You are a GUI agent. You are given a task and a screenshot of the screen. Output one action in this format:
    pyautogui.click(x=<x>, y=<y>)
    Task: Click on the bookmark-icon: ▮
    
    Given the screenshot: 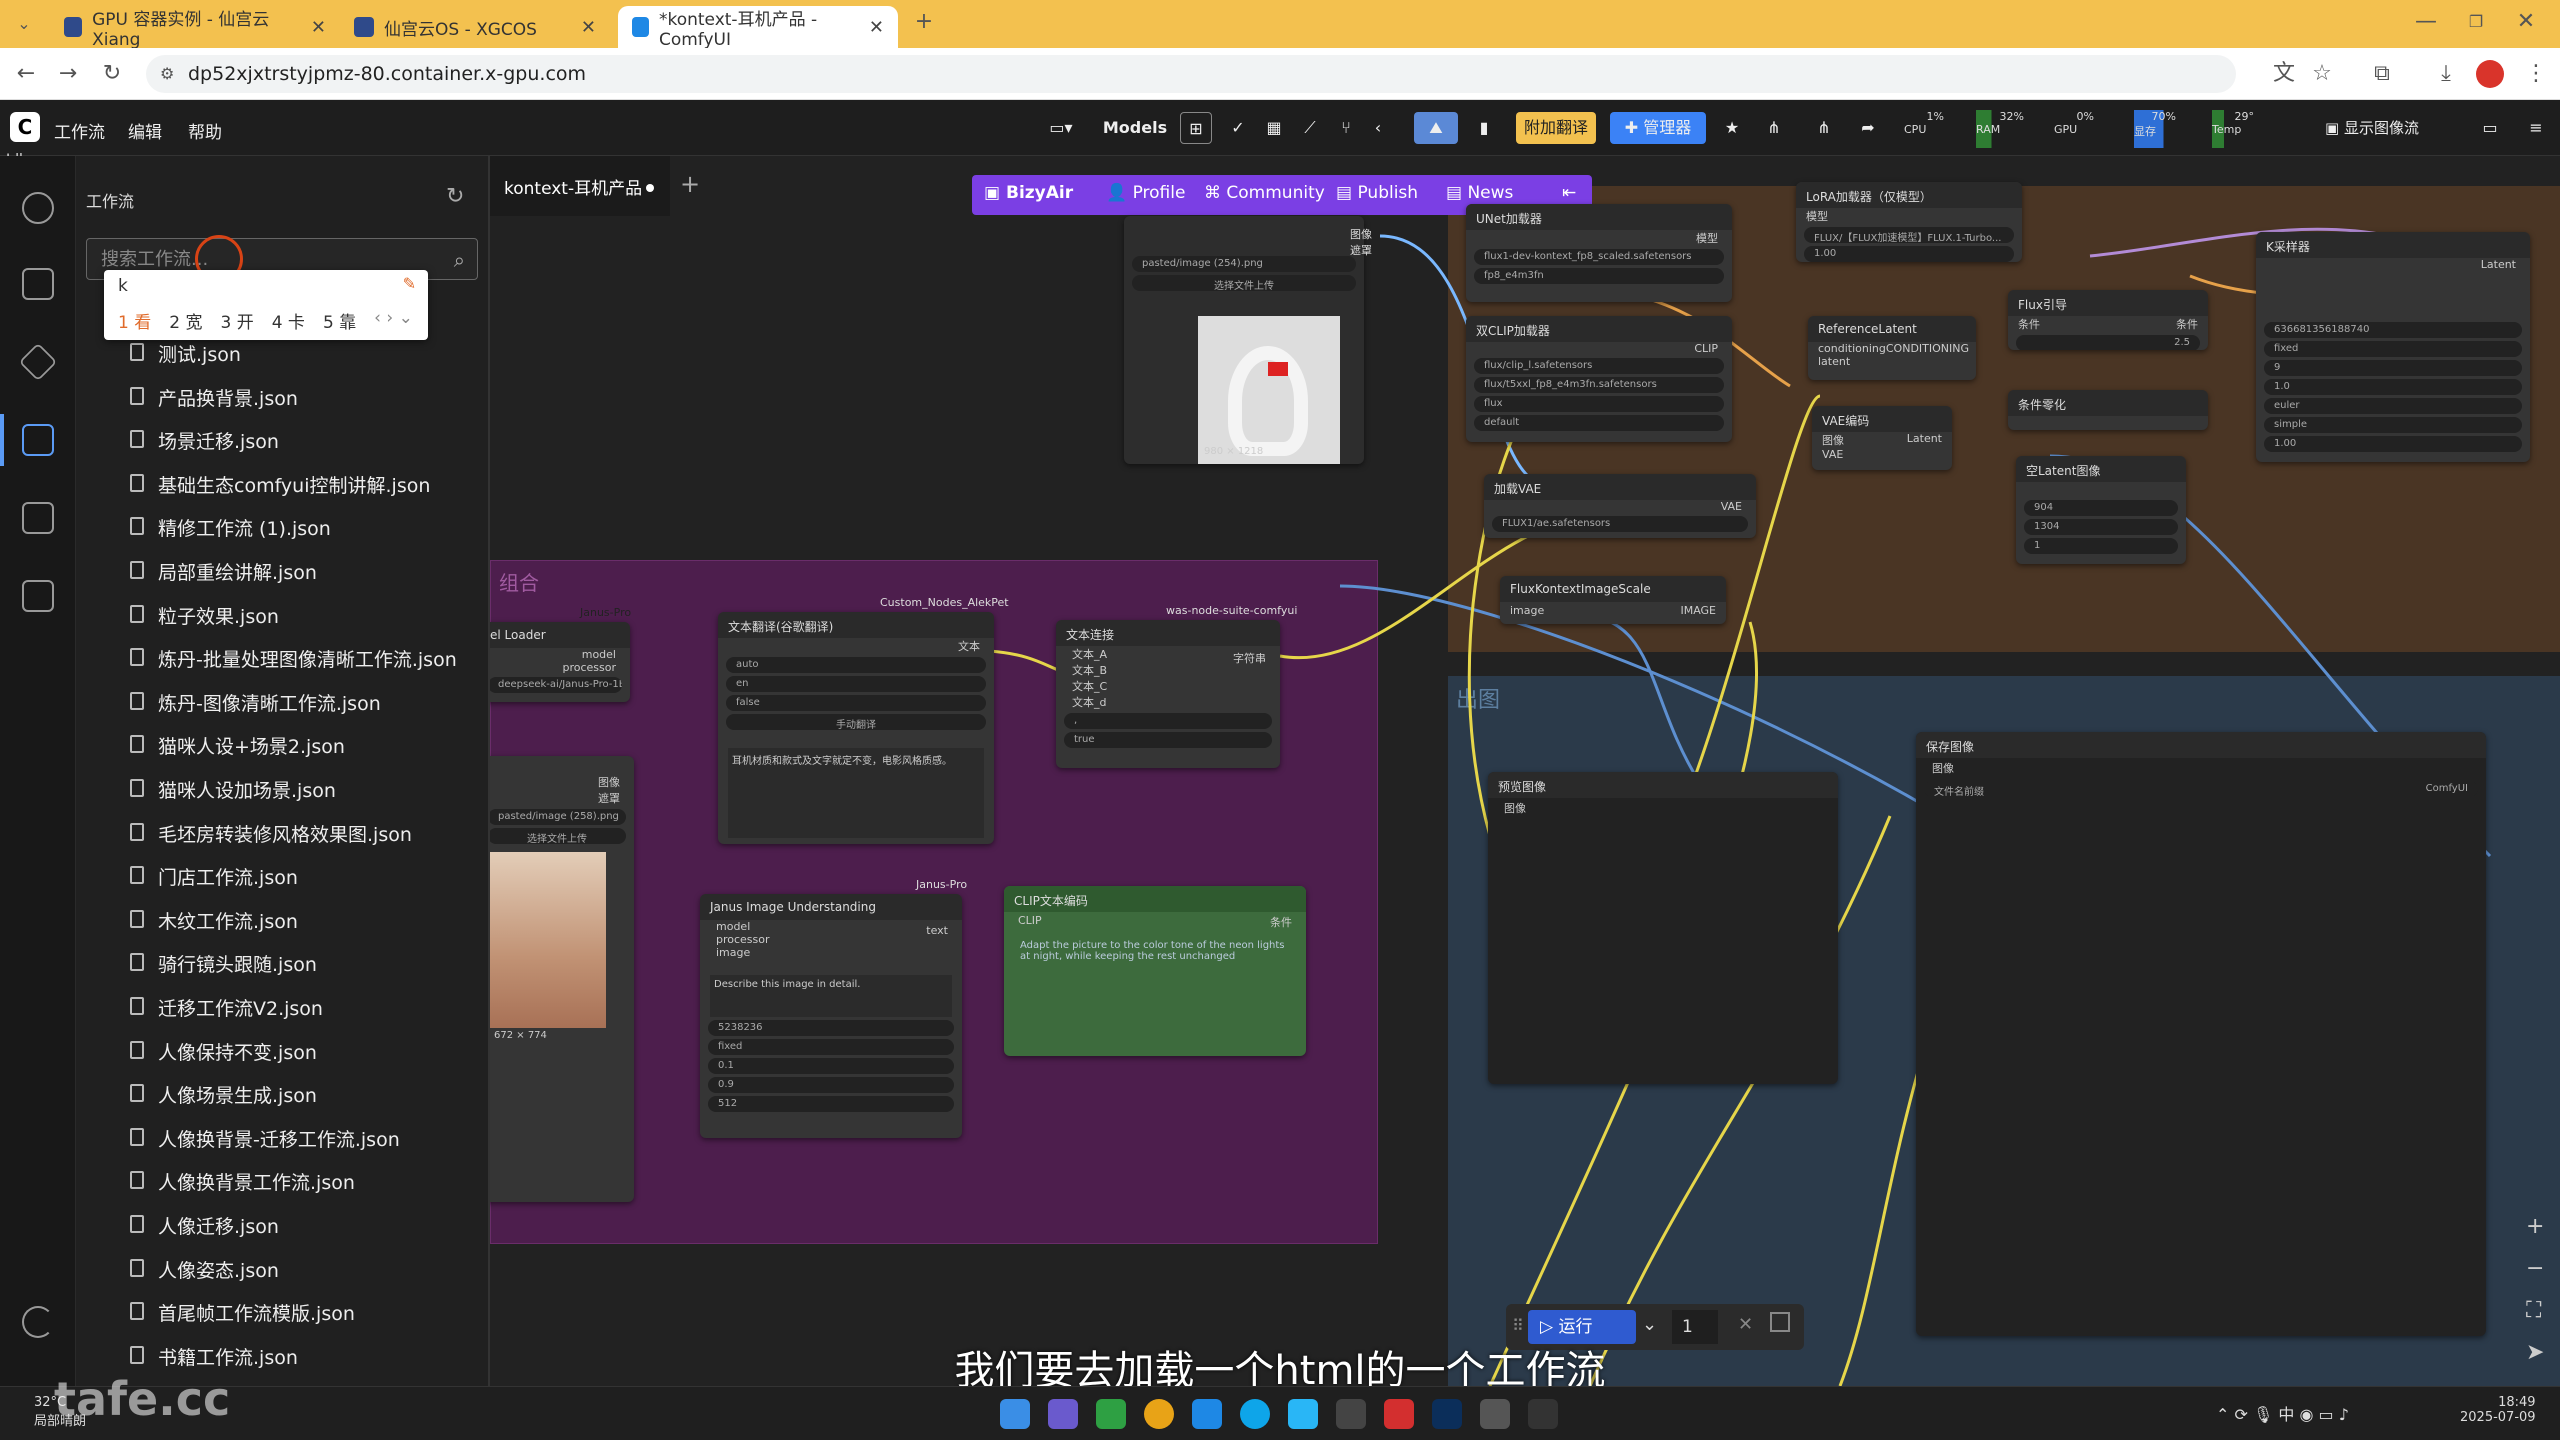 What is the action you would take?
    pyautogui.click(x=1484, y=128)
    